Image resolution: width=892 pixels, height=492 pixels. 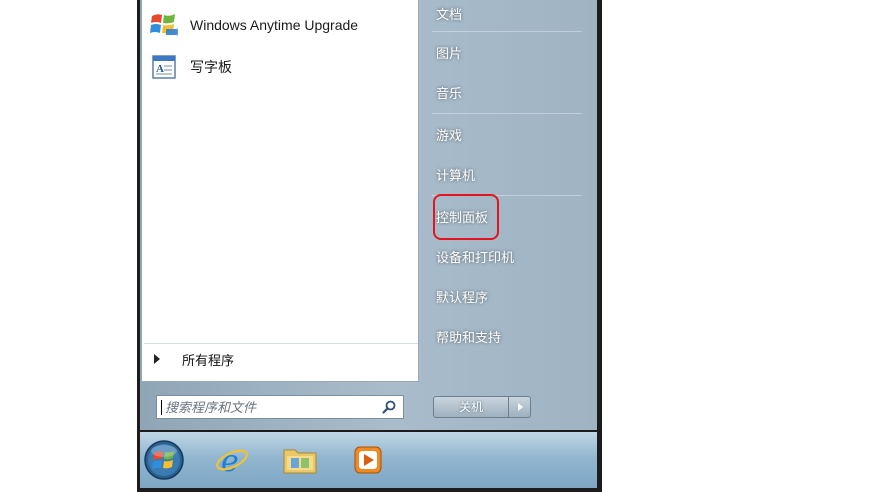 I want to click on wordpad-icon: A, so click(x=164, y=67).